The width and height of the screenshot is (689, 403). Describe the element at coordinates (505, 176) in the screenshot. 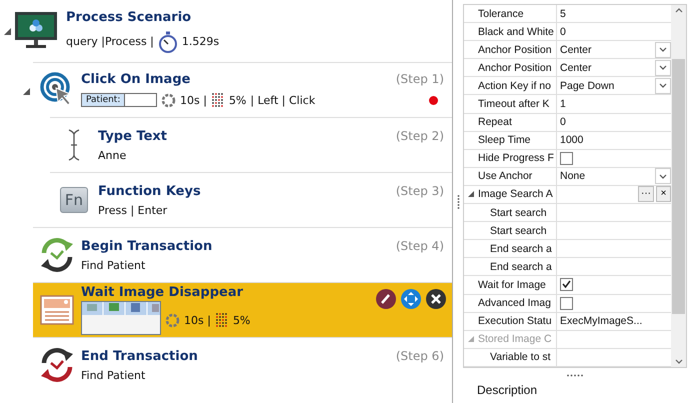

I see `property-name: Use Anchor` at that location.